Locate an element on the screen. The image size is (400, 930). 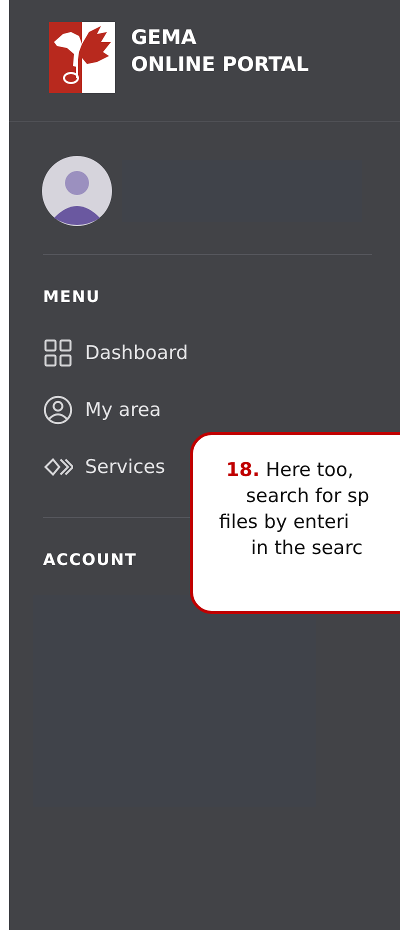
menu-item: Dashboard is located at coordinates (115, 352).